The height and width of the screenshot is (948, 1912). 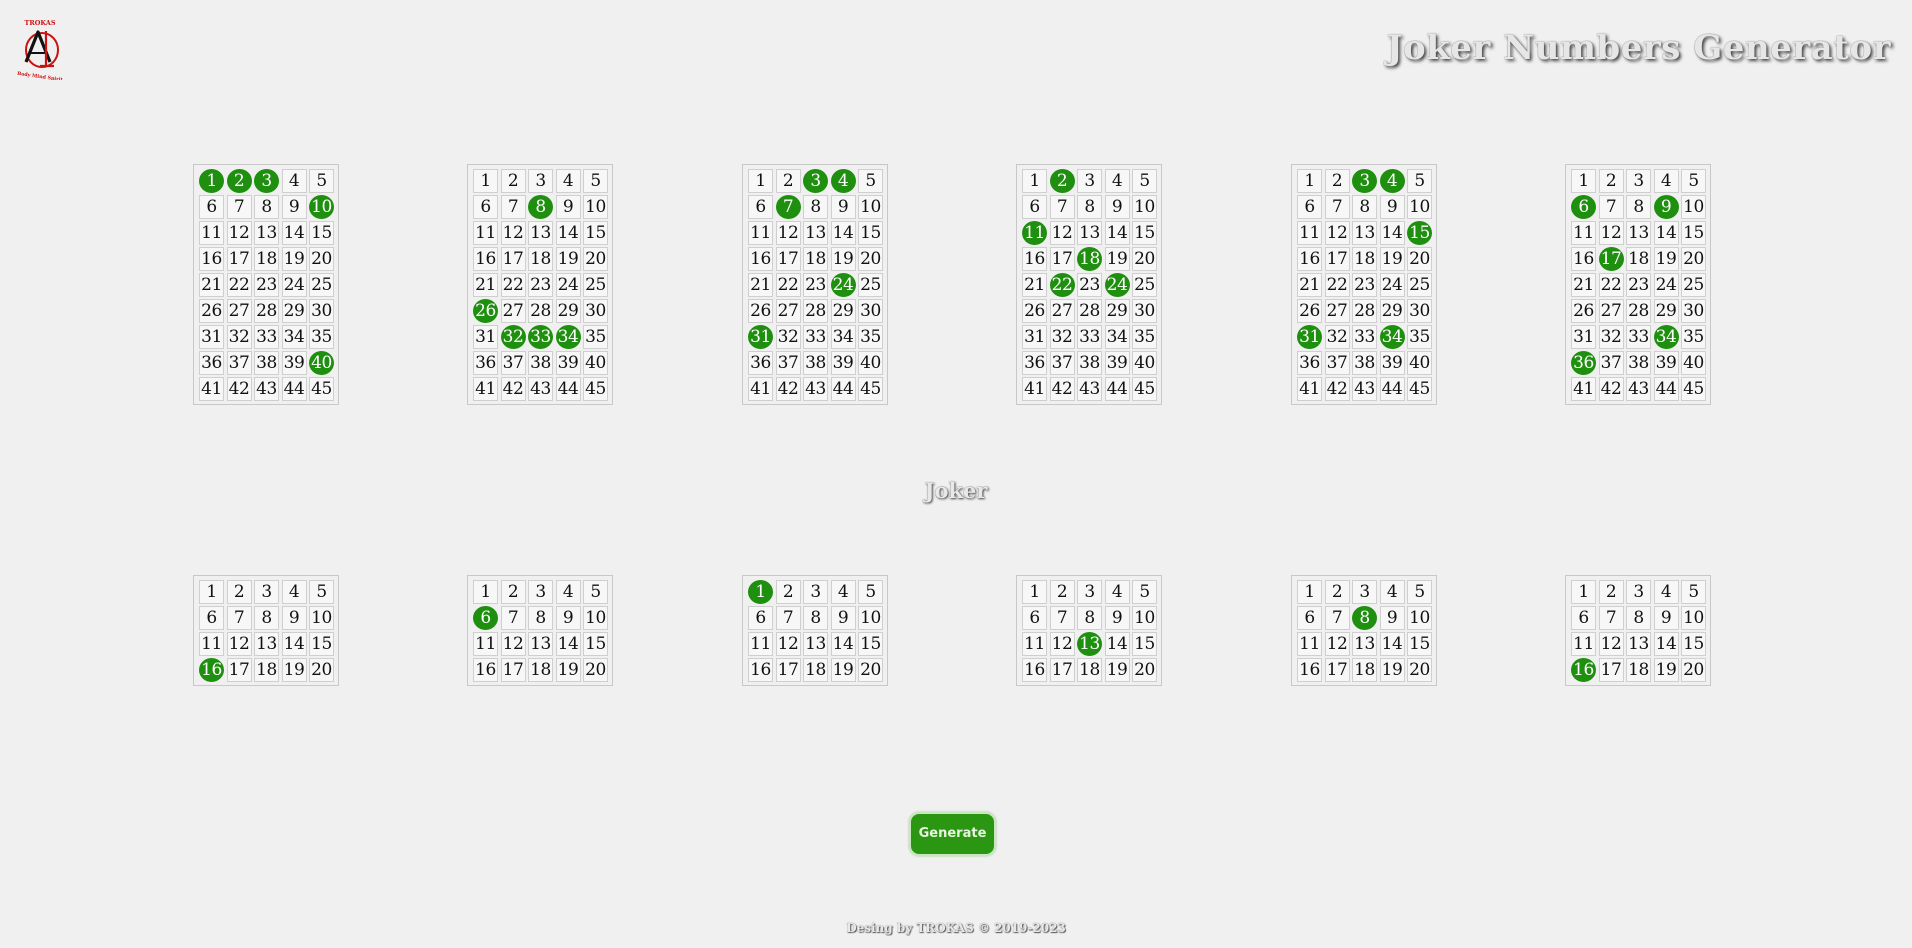 What do you see at coordinates (1611, 389) in the screenshot?
I see `number-cell: 42` at bounding box center [1611, 389].